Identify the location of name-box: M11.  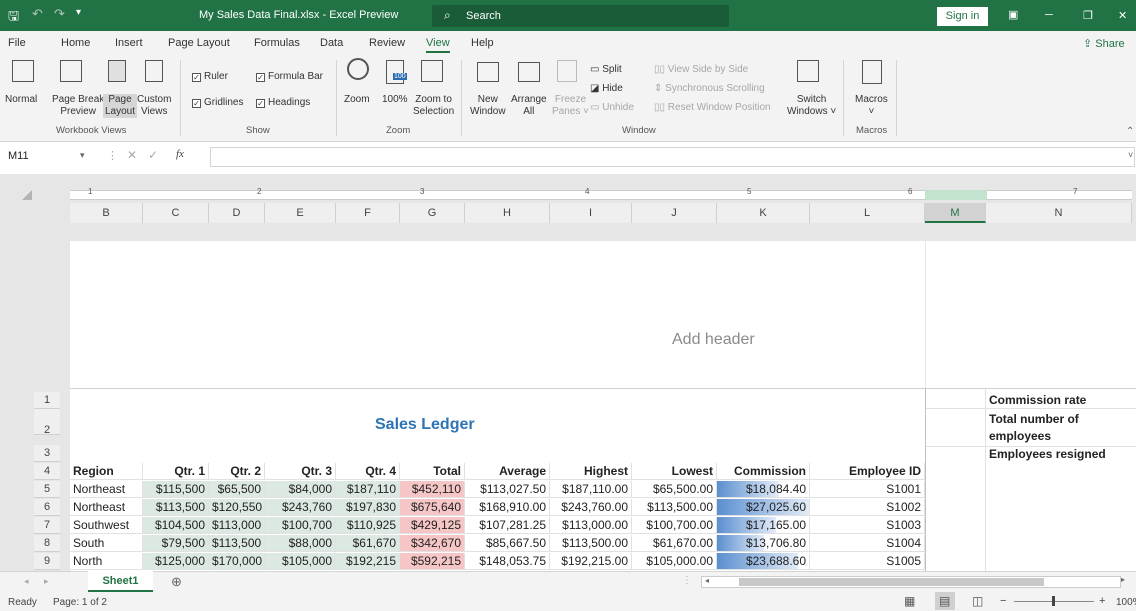
(48, 157).